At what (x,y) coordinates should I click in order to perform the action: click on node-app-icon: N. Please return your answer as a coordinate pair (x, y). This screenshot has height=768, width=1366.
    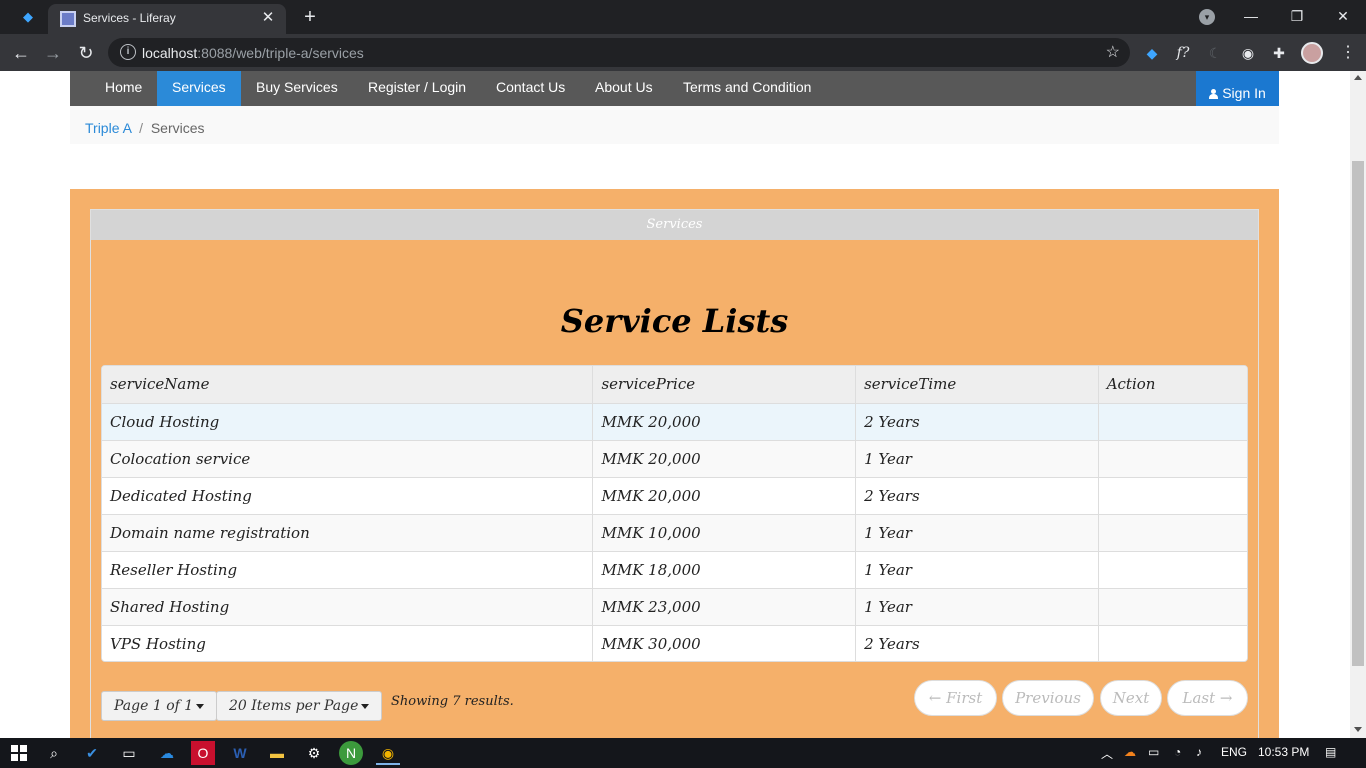
    Looking at the image, I should click on (351, 753).